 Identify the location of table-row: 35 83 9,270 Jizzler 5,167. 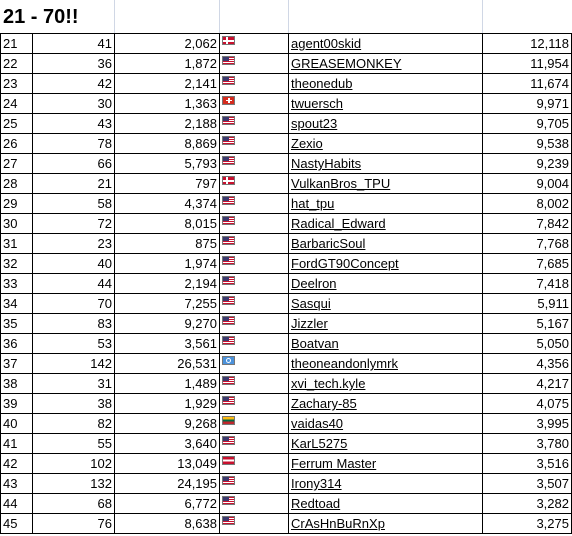
(286, 323).